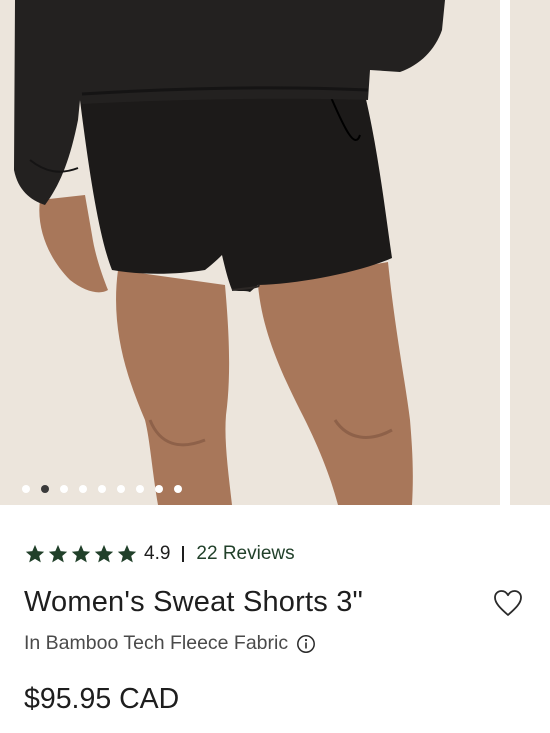  What do you see at coordinates (194, 602) in the screenshot?
I see `product-title: Women's Sweat Shorts 3"` at bounding box center [194, 602].